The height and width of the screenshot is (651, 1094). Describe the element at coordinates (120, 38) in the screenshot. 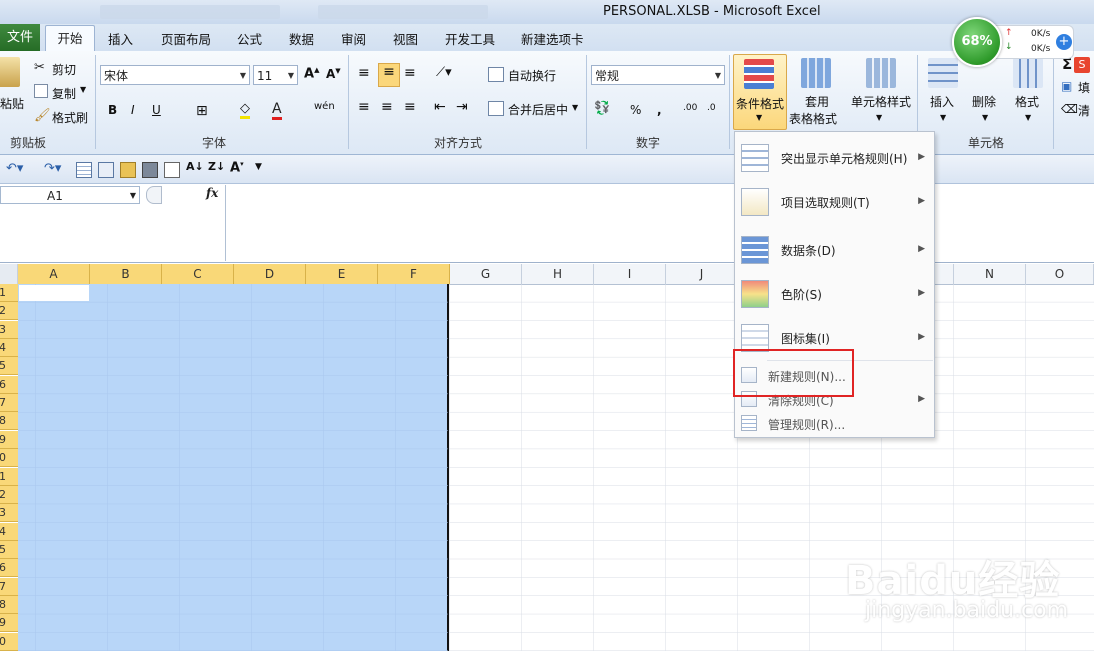

I see `tab-insert: 插入` at that location.